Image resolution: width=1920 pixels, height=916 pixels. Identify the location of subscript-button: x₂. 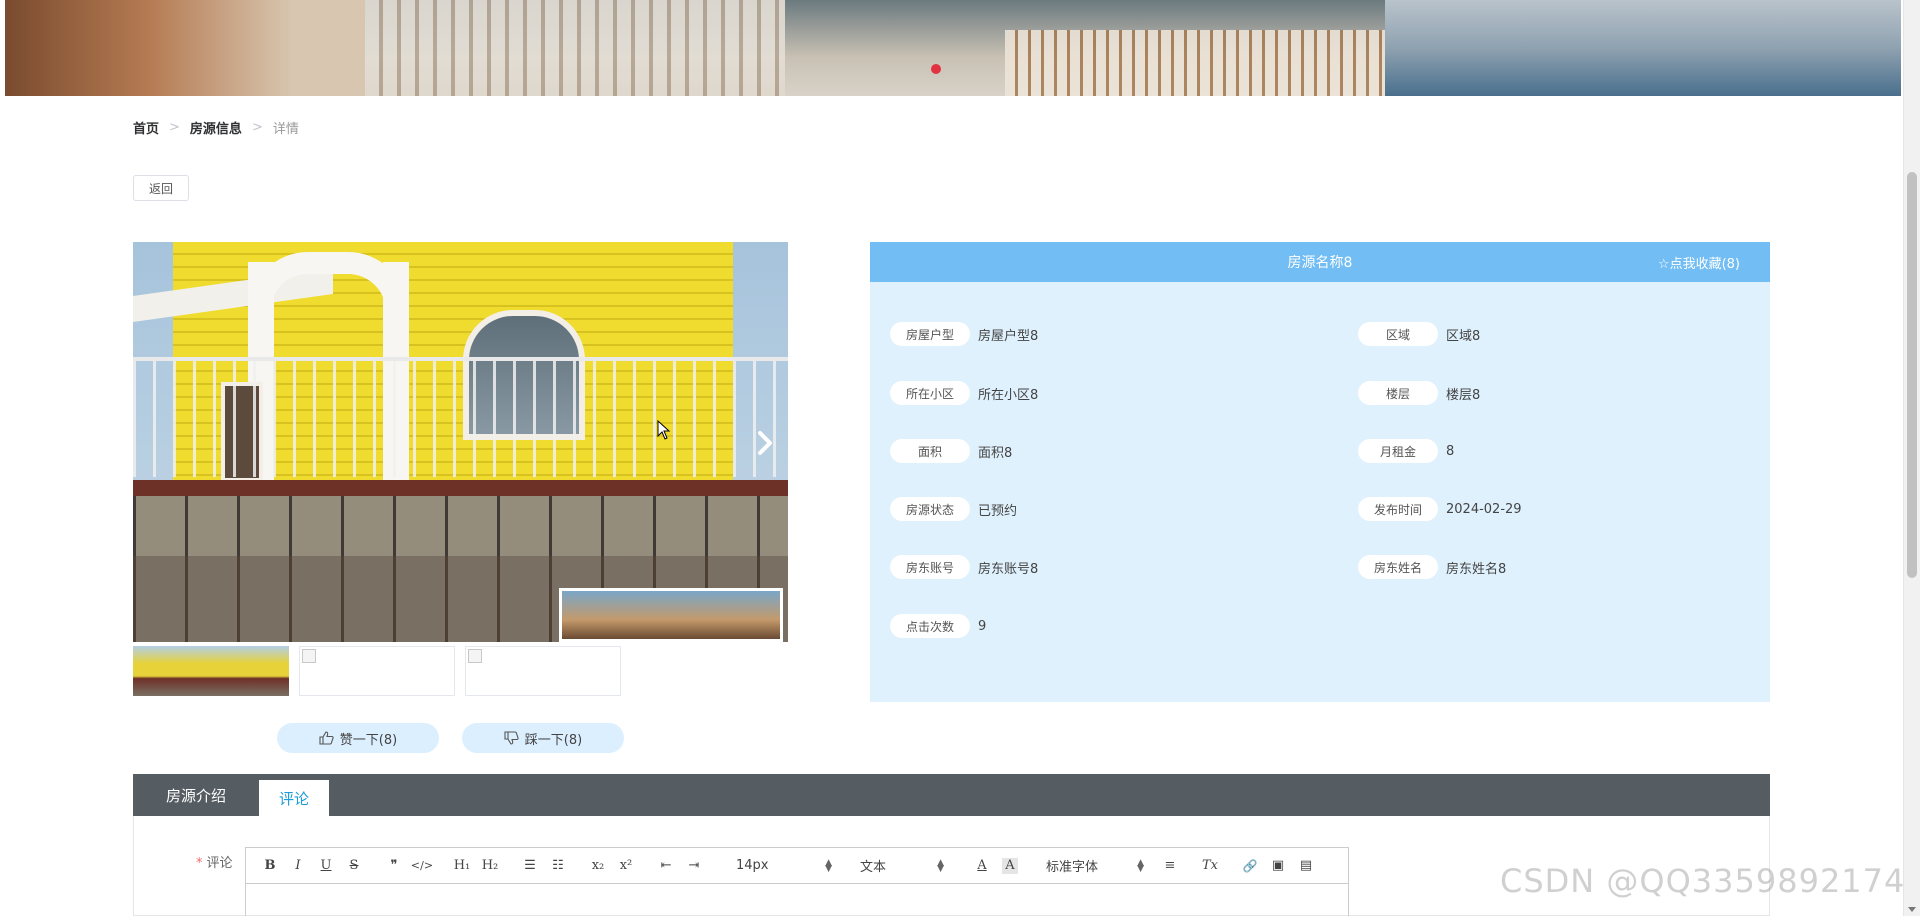
(598, 866).